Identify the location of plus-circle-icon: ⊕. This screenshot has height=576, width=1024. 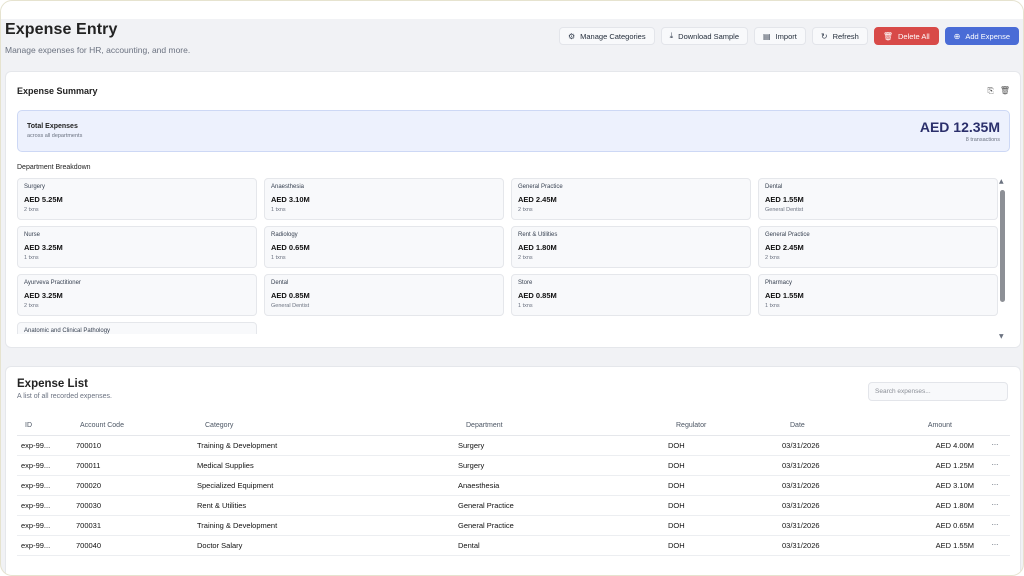
(957, 36).